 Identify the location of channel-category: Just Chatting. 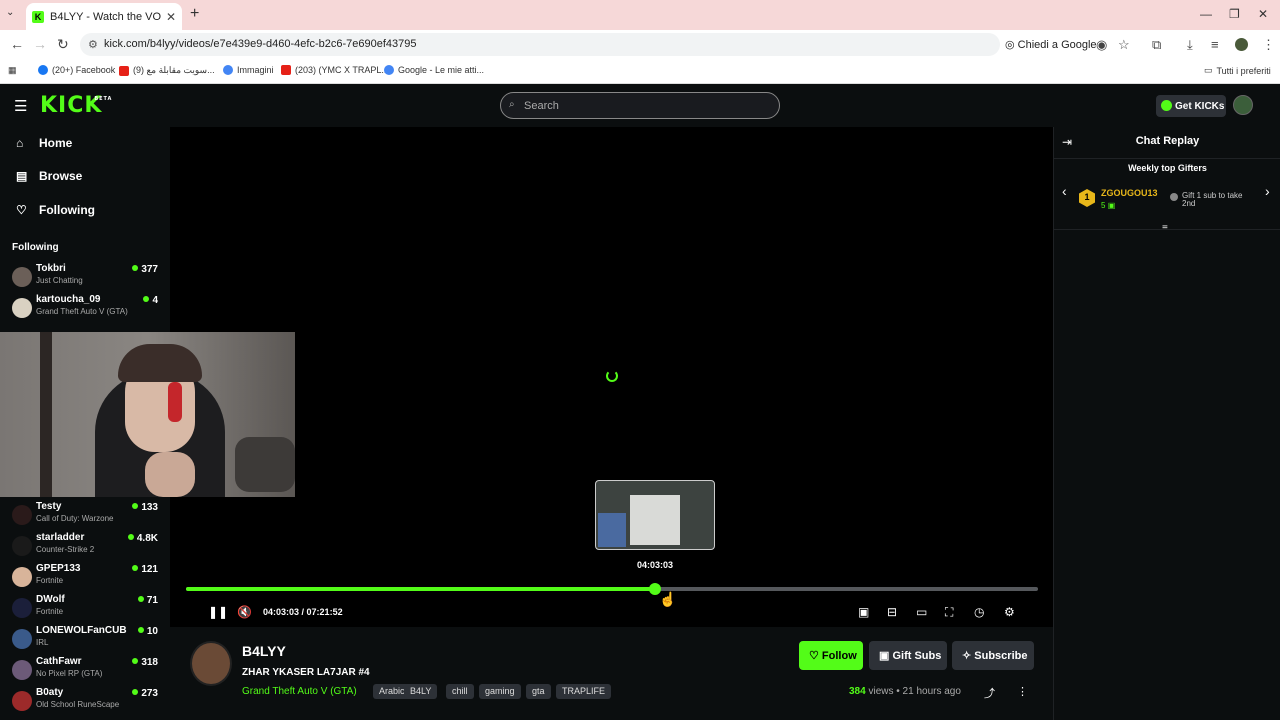
(59, 280).